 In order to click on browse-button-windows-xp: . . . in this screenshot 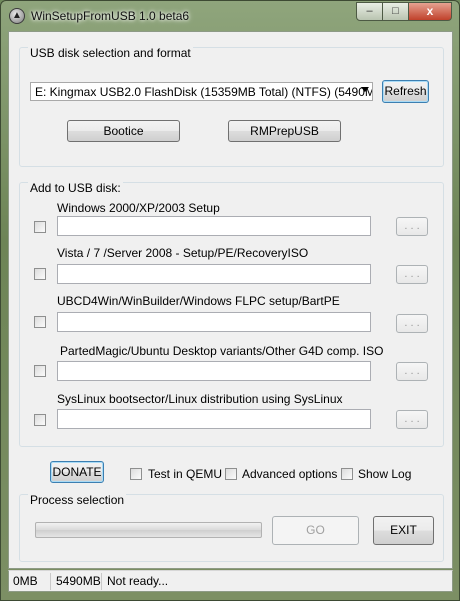, I will do `click(412, 226)`.